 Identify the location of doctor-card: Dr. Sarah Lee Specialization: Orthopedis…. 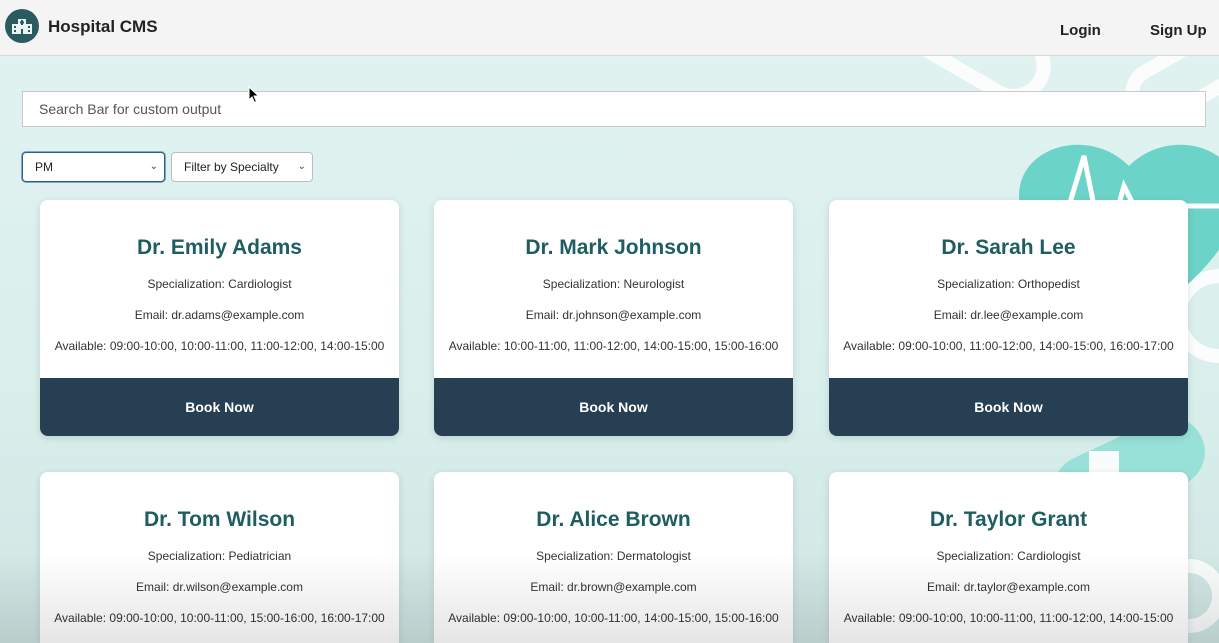
(1008, 318).